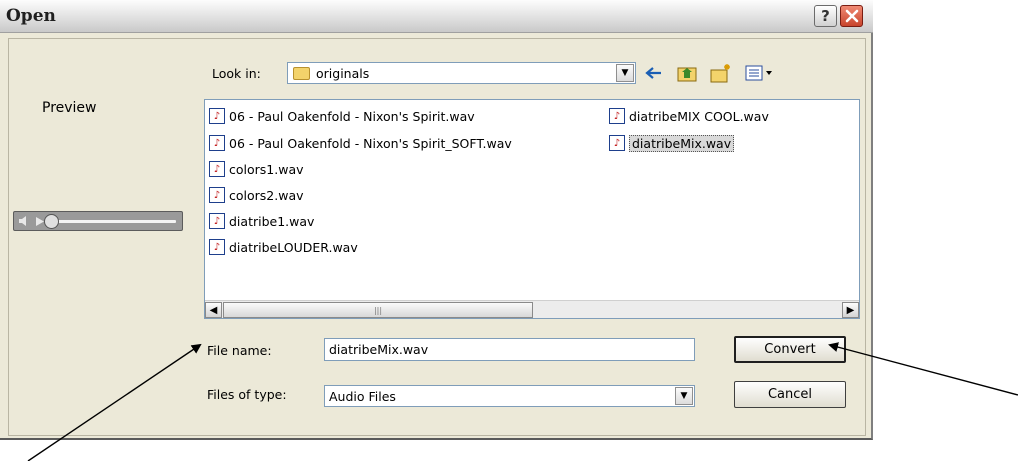  Describe the element at coordinates (114, 402) in the screenshot. I see `arrow-to-file-name` at that location.